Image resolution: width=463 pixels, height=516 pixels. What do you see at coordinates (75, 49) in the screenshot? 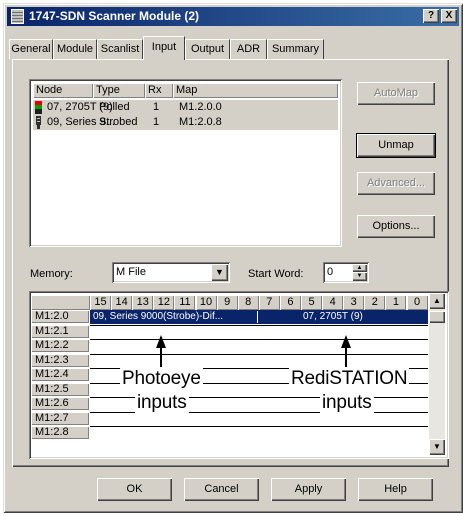
I see `tab-module: Module` at bounding box center [75, 49].